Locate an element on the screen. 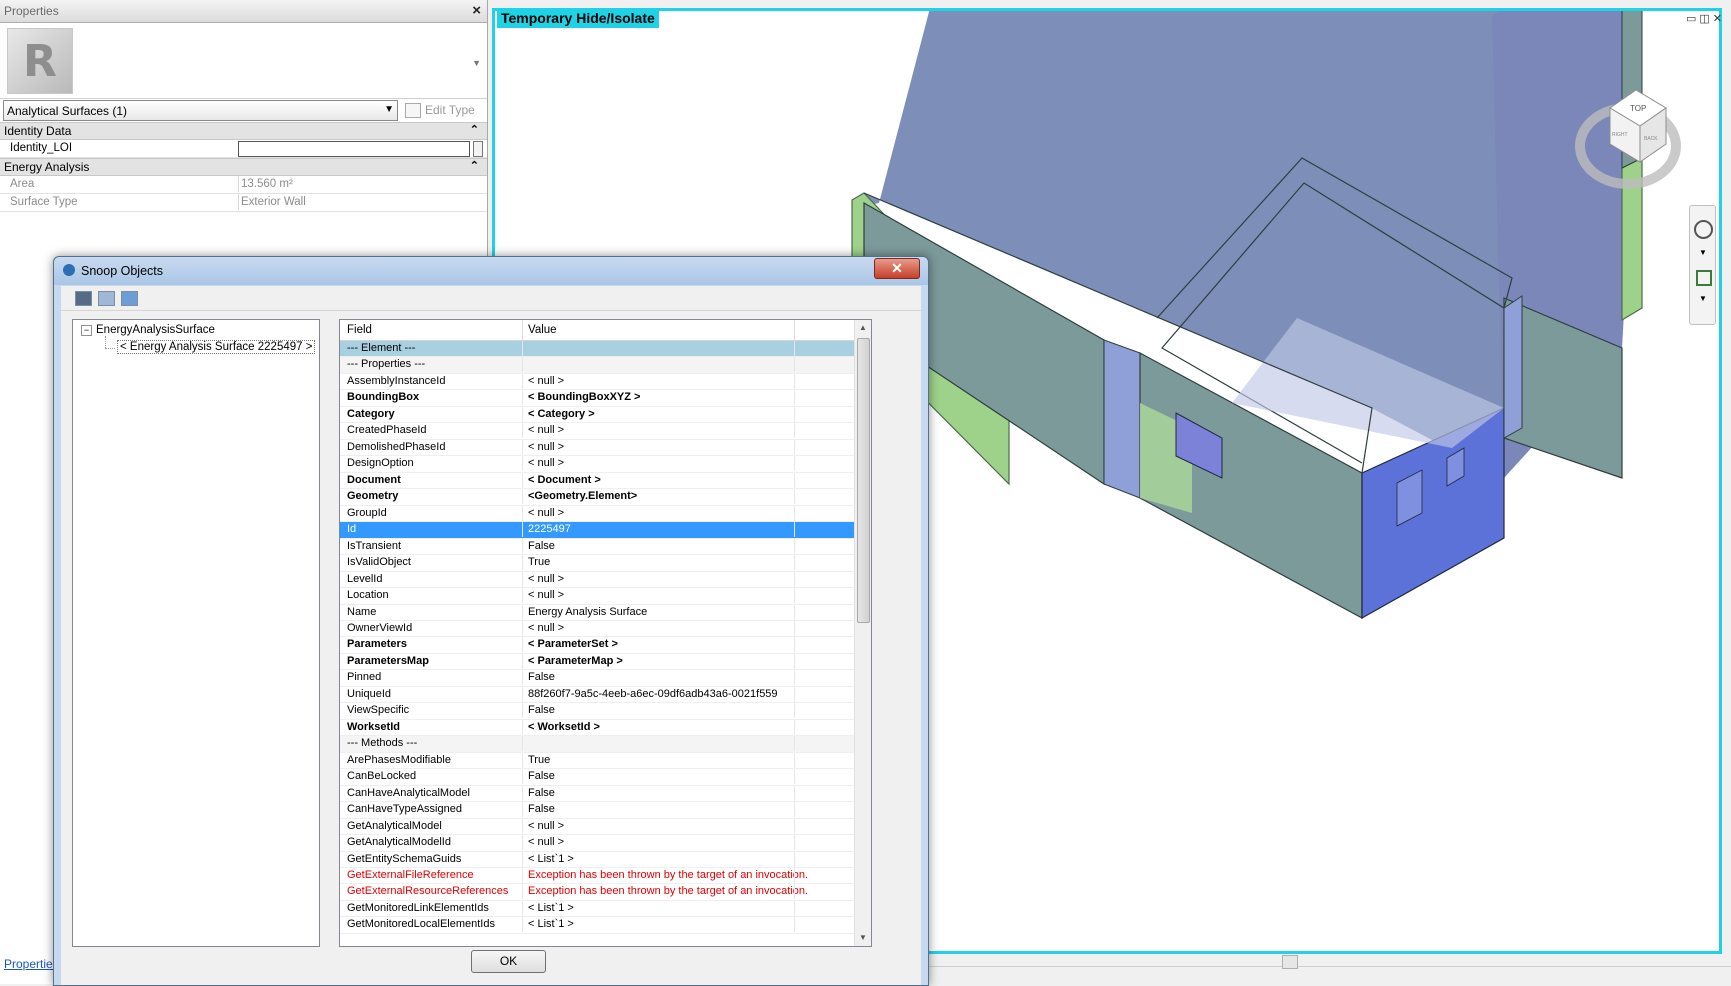 The width and height of the screenshot is (1731, 986). table-row: Geometry <Geometry.Element> is located at coordinates (597, 497).